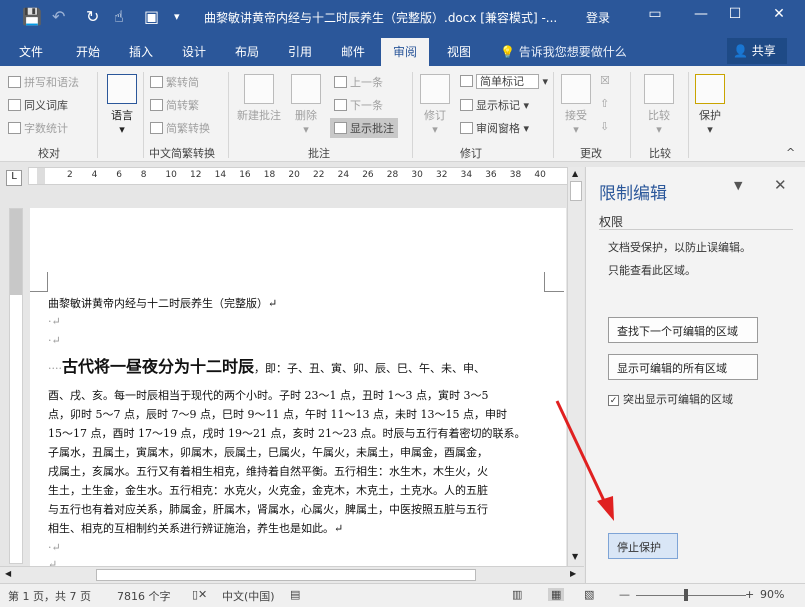 The width and height of the screenshot is (805, 607). Describe the element at coordinates (405, 52) in the screenshot. I see `tab-review: 审阅` at that location.